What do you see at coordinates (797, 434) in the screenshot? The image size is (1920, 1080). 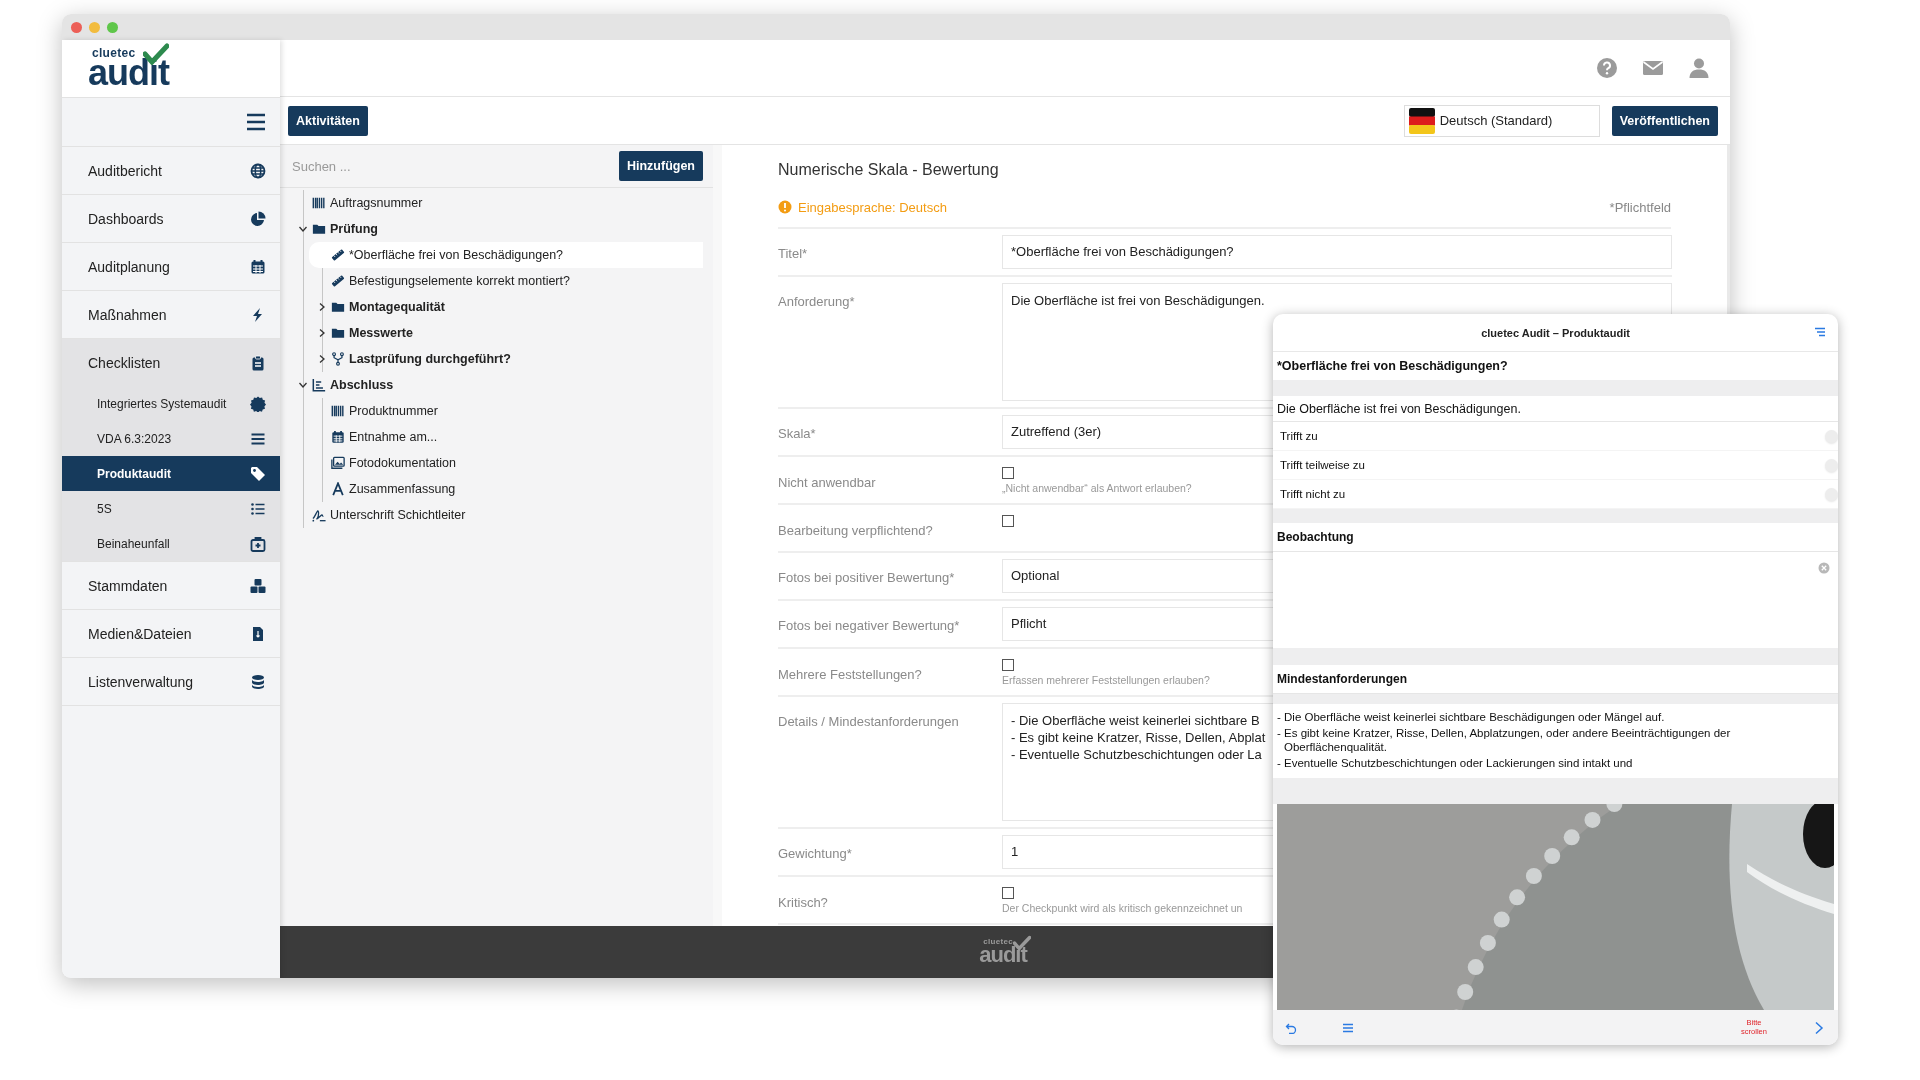 I see `field-label: Skala*` at bounding box center [797, 434].